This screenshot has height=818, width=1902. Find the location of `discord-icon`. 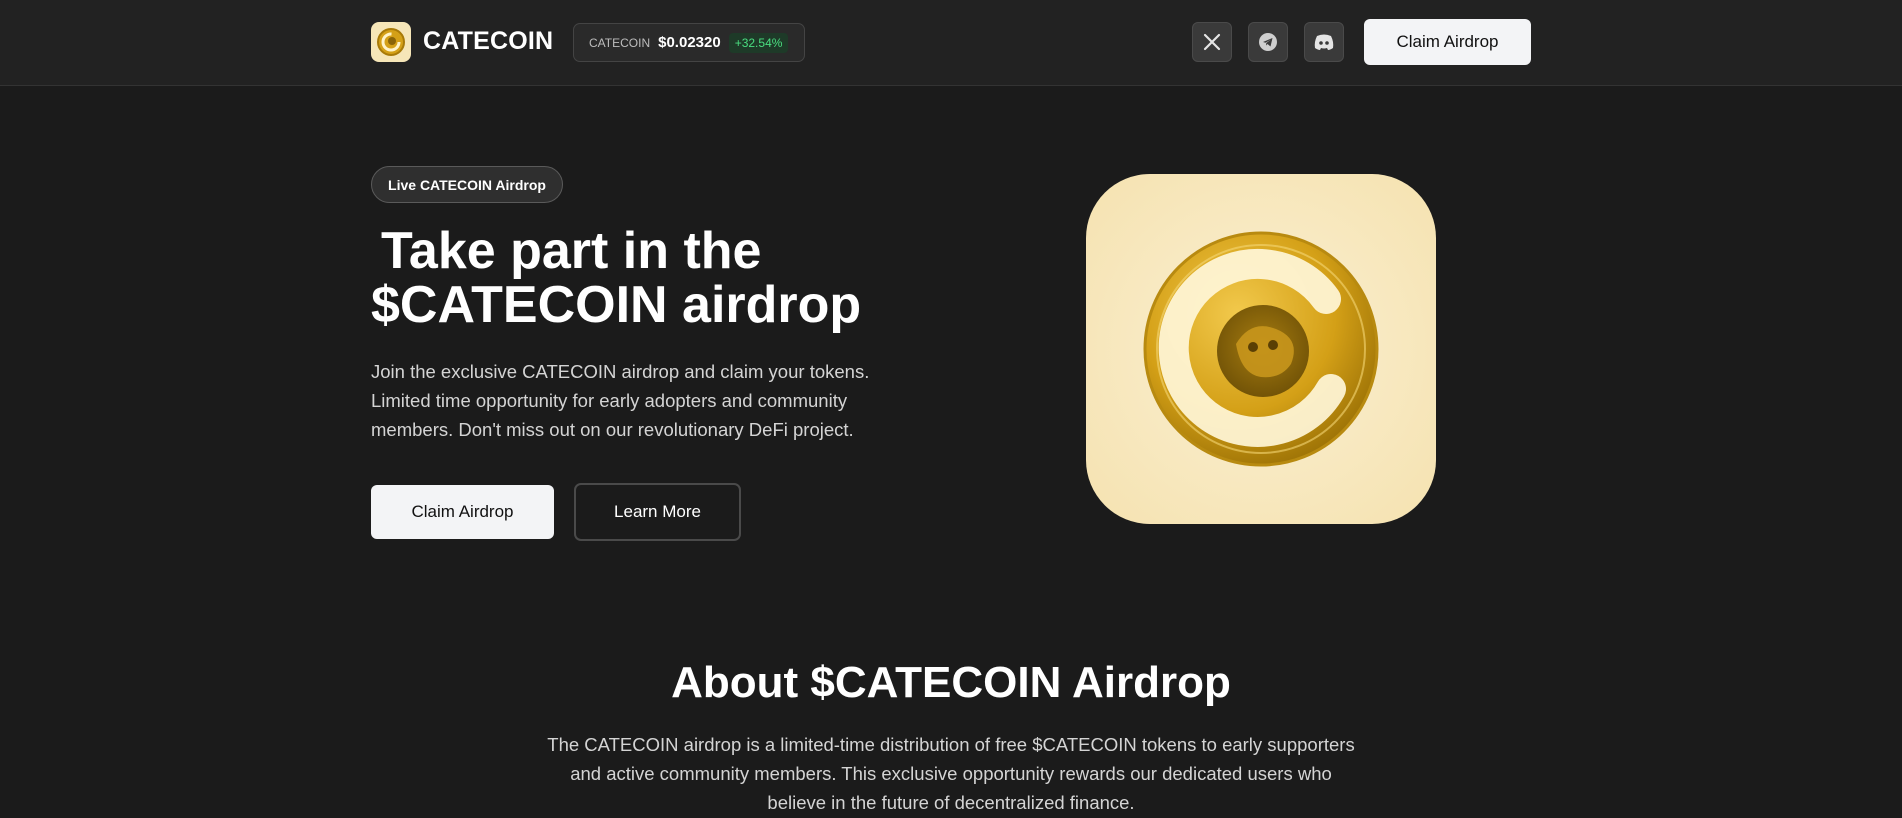

discord-icon is located at coordinates (1324, 42).